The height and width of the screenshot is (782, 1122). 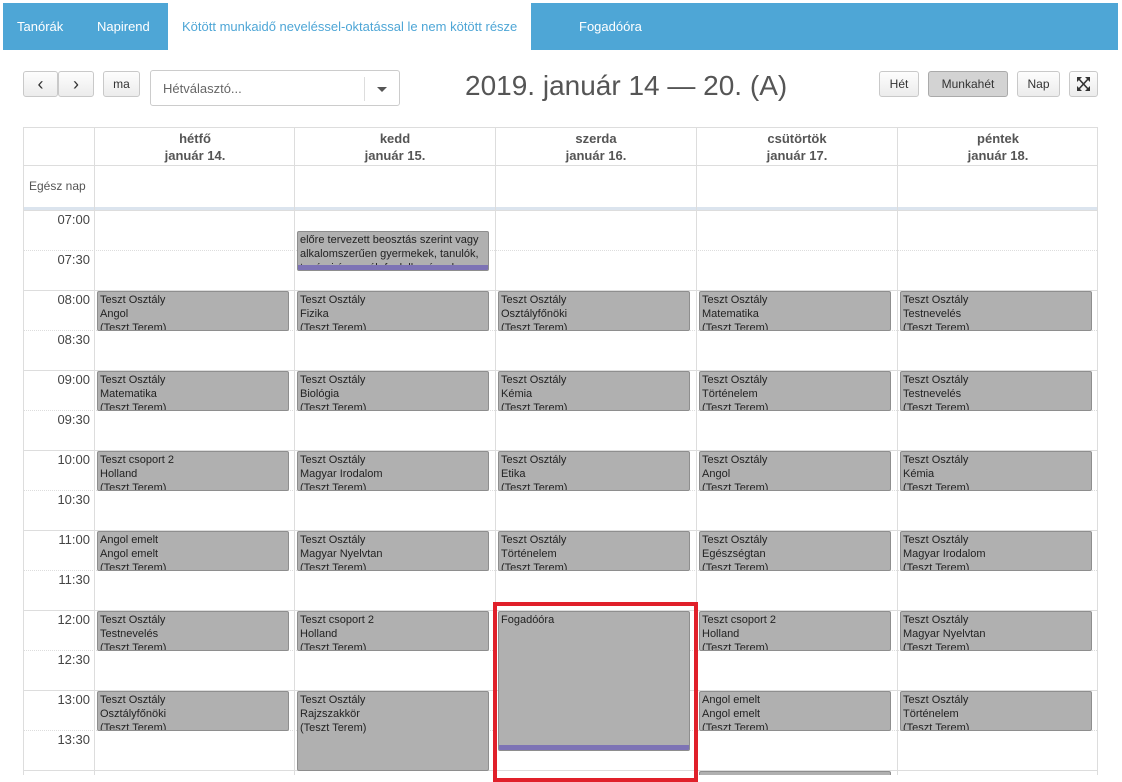 What do you see at coordinates (795, 773) in the screenshot?
I see `calendar-event: Teszt Osztály` at bounding box center [795, 773].